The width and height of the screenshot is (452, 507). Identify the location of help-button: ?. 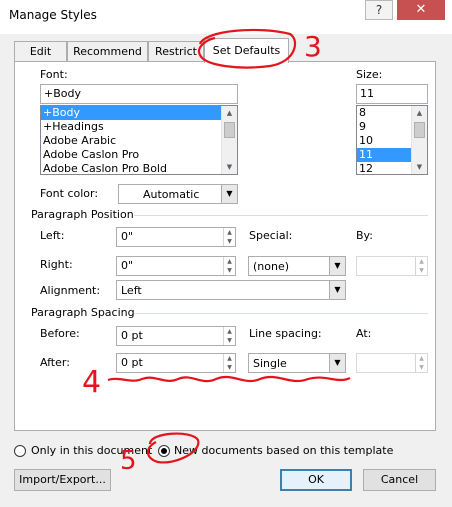
(379, 10).